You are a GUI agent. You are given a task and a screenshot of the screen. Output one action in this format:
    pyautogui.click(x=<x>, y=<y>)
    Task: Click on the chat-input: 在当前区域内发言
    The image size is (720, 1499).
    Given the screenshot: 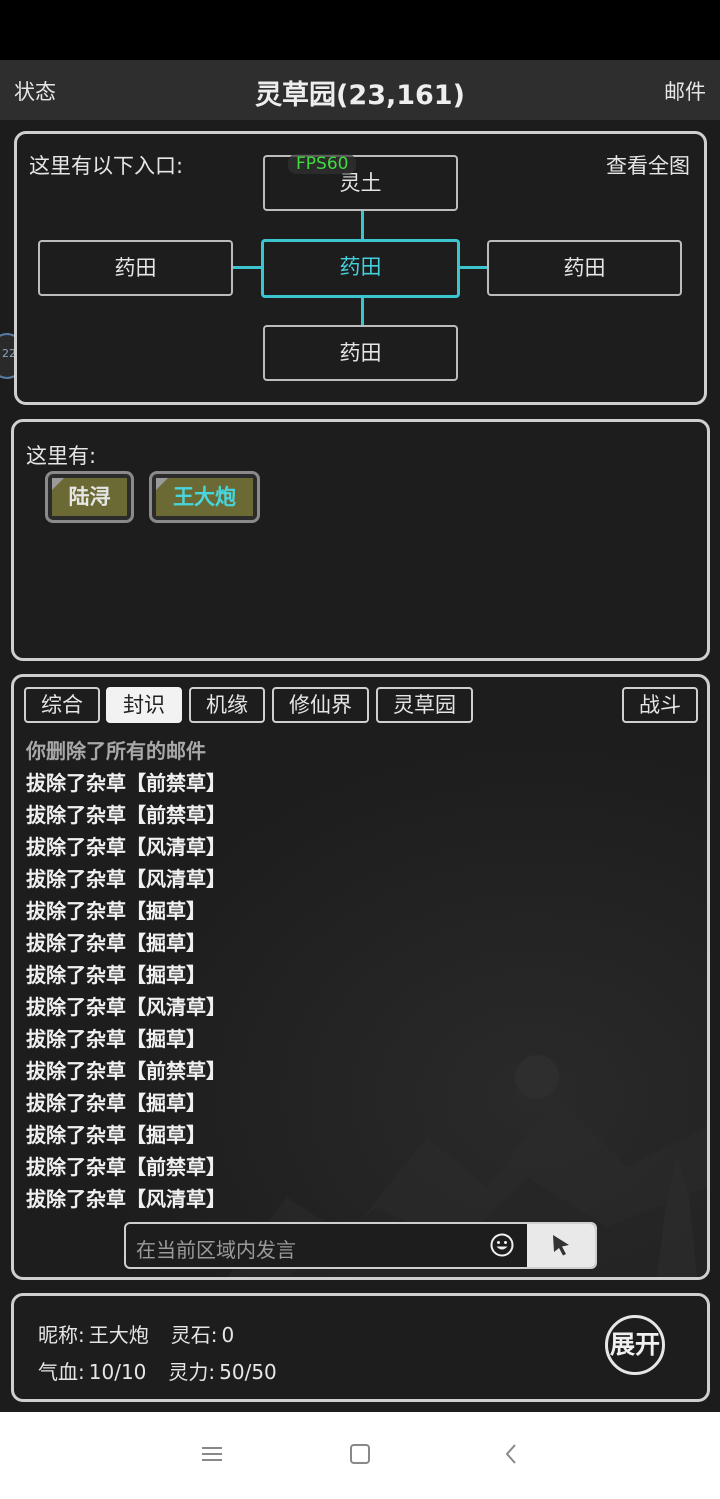 What is the action you would take?
    pyautogui.click(x=360, y=1245)
    